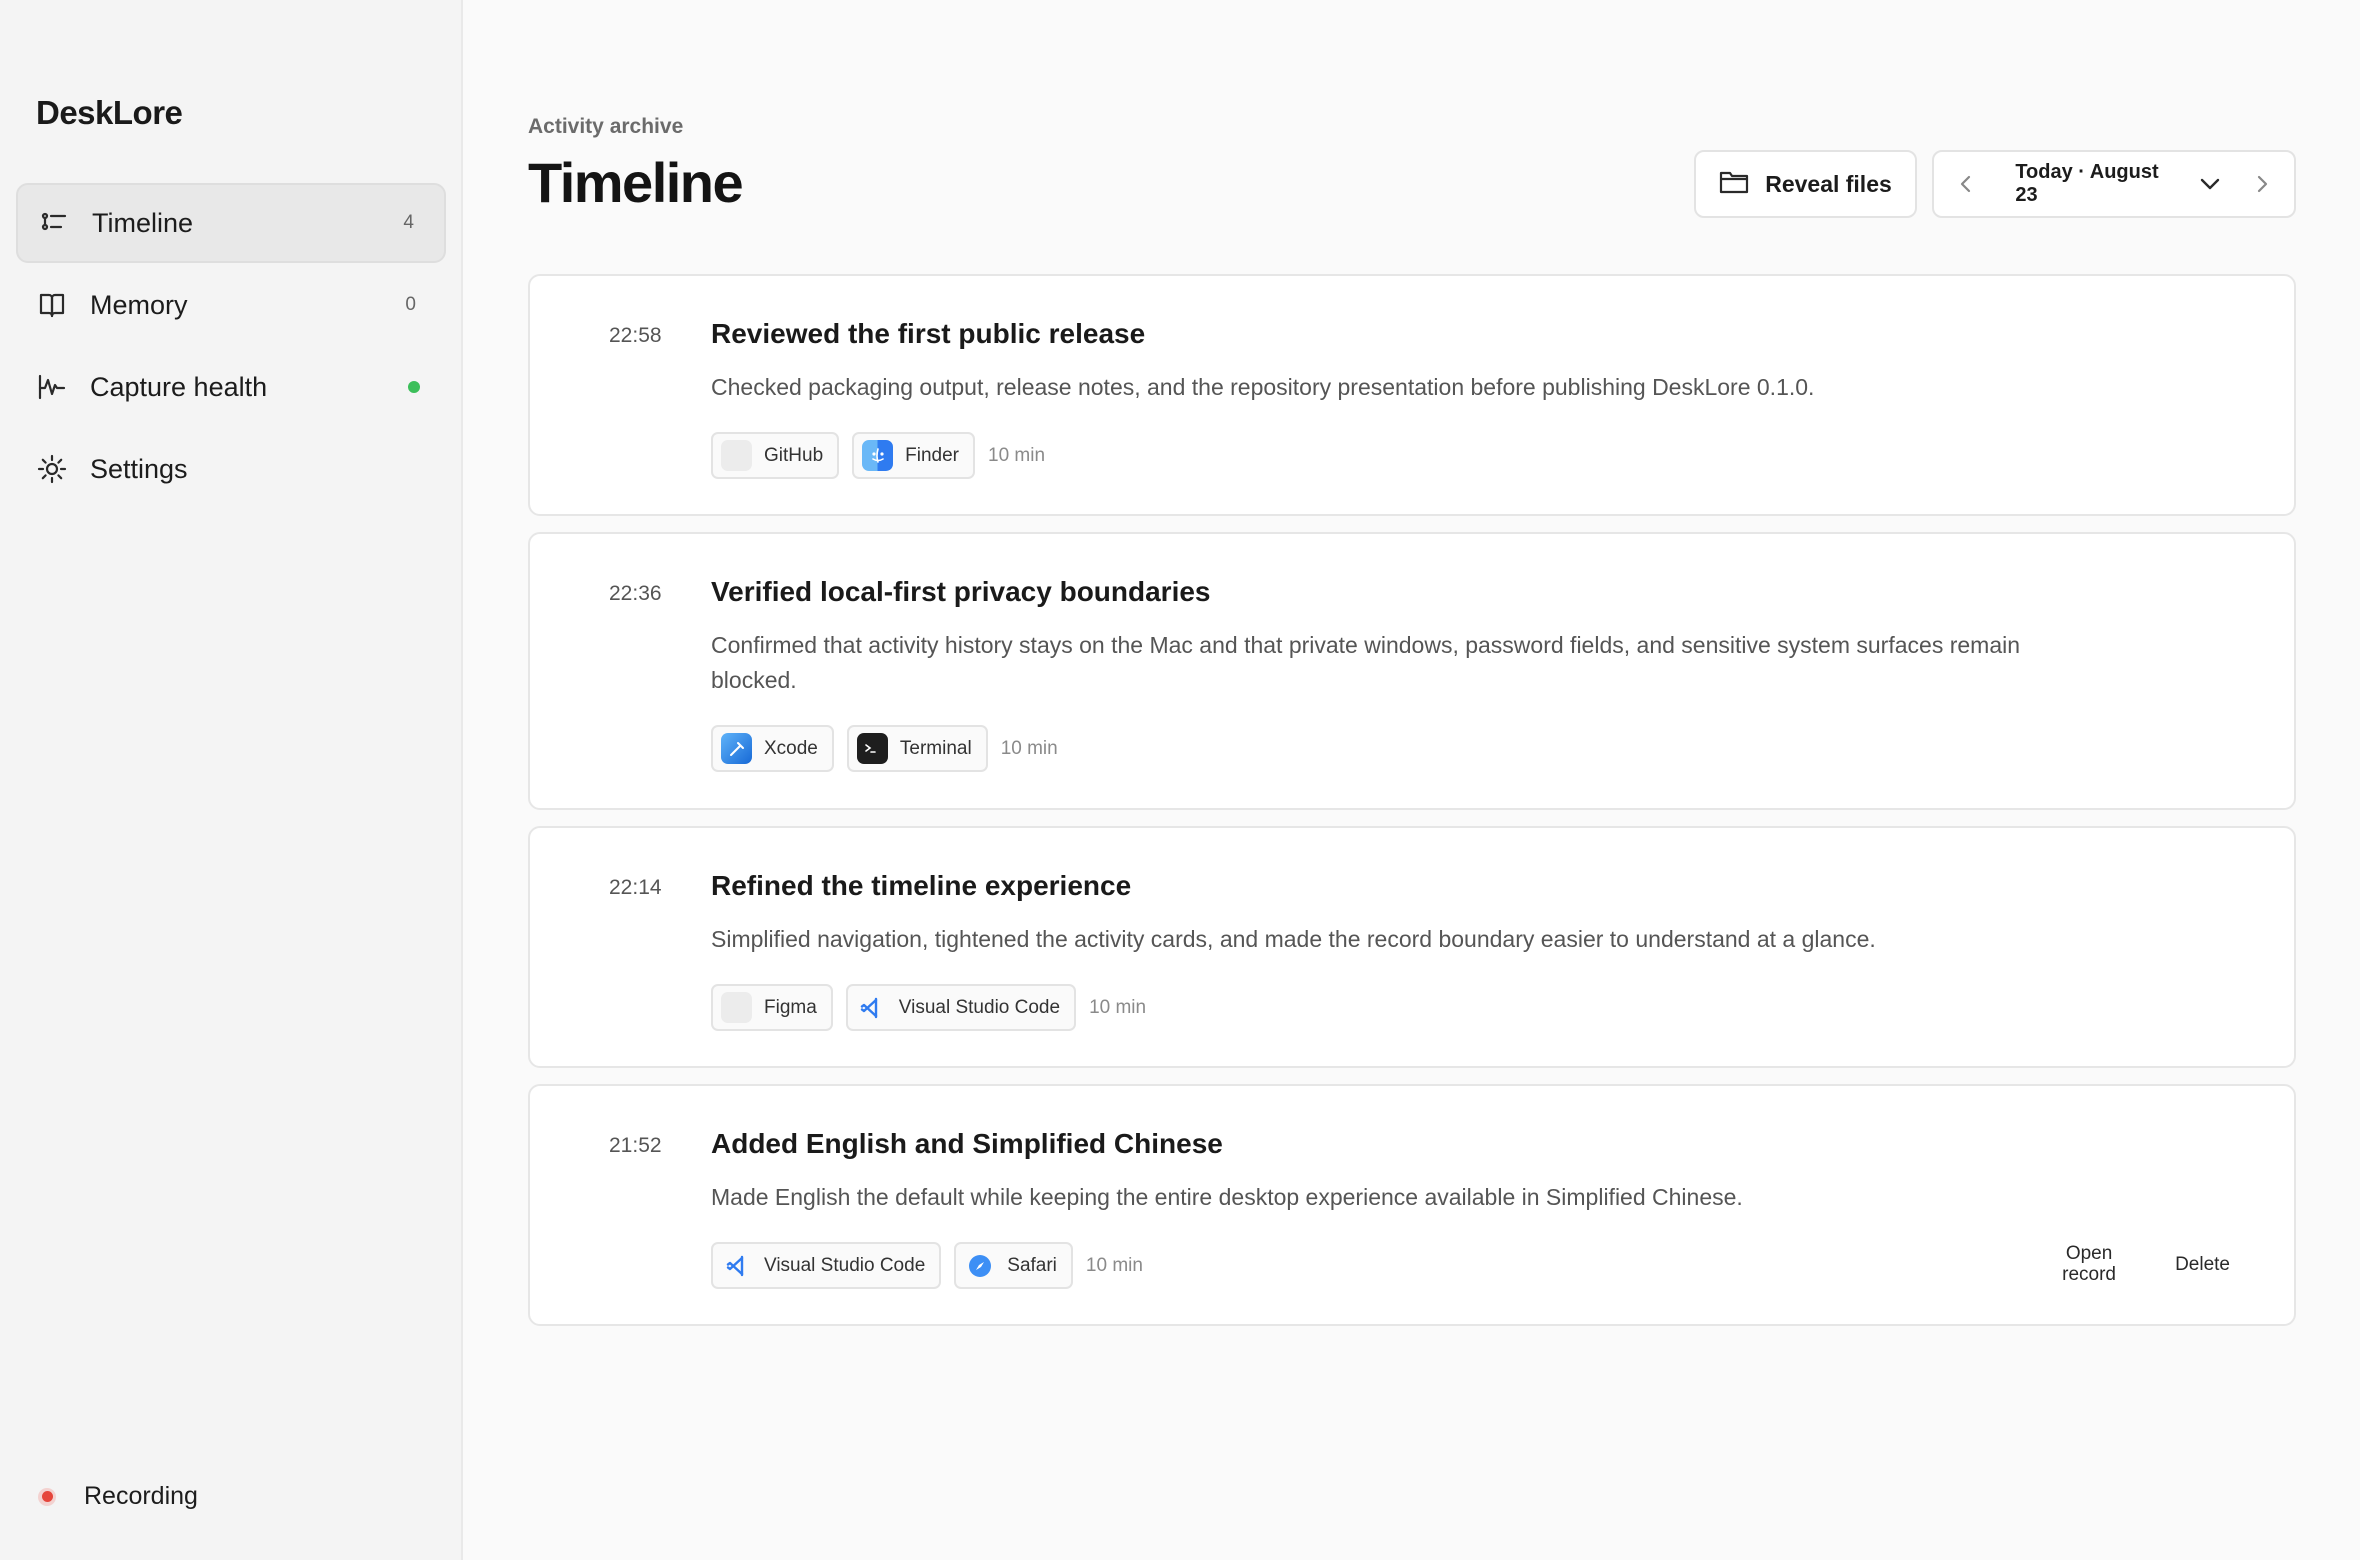 This screenshot has width=2360, height=1560. Describe the element at coordinates (52, 305) in the screenshot. I see `book-icon` at that location.